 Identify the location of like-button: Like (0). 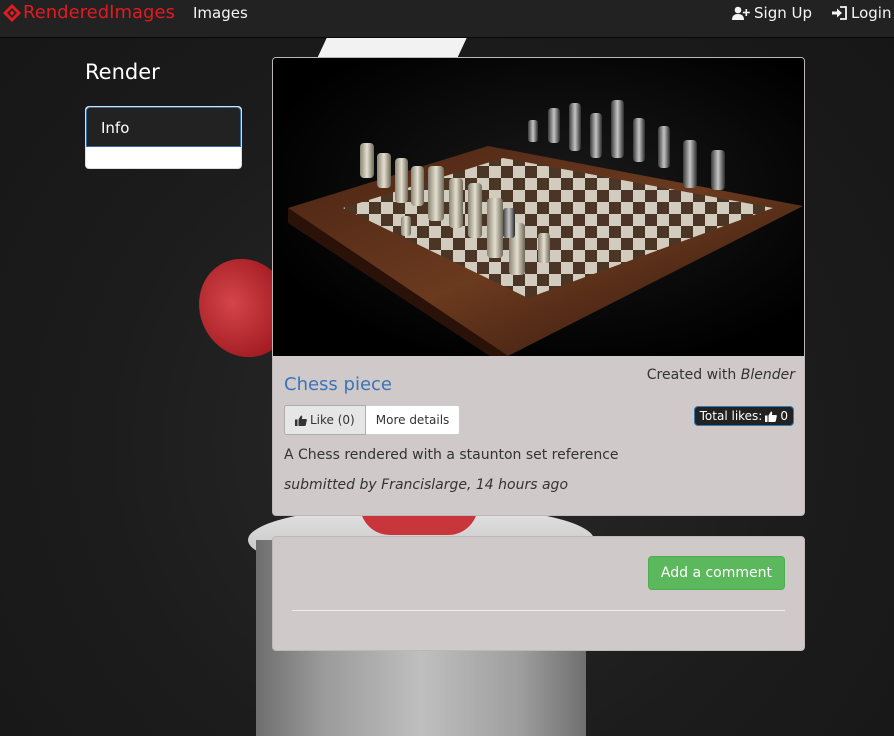
(325, 420).